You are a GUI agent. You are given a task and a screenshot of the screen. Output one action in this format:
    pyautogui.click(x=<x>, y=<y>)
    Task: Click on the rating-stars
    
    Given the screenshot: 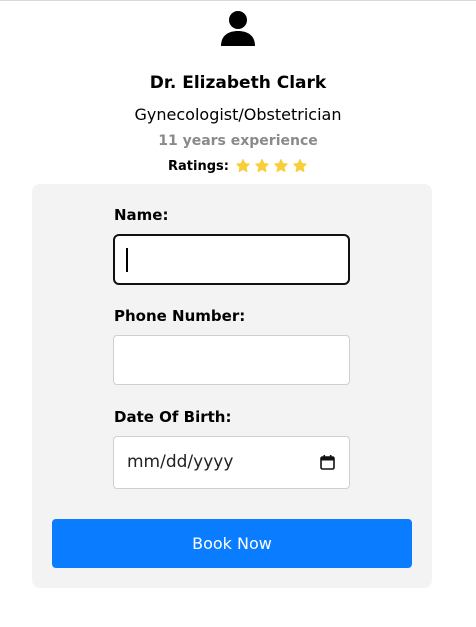 What is the action you would take?
    pyautogui.click(x=271, y=166)
    